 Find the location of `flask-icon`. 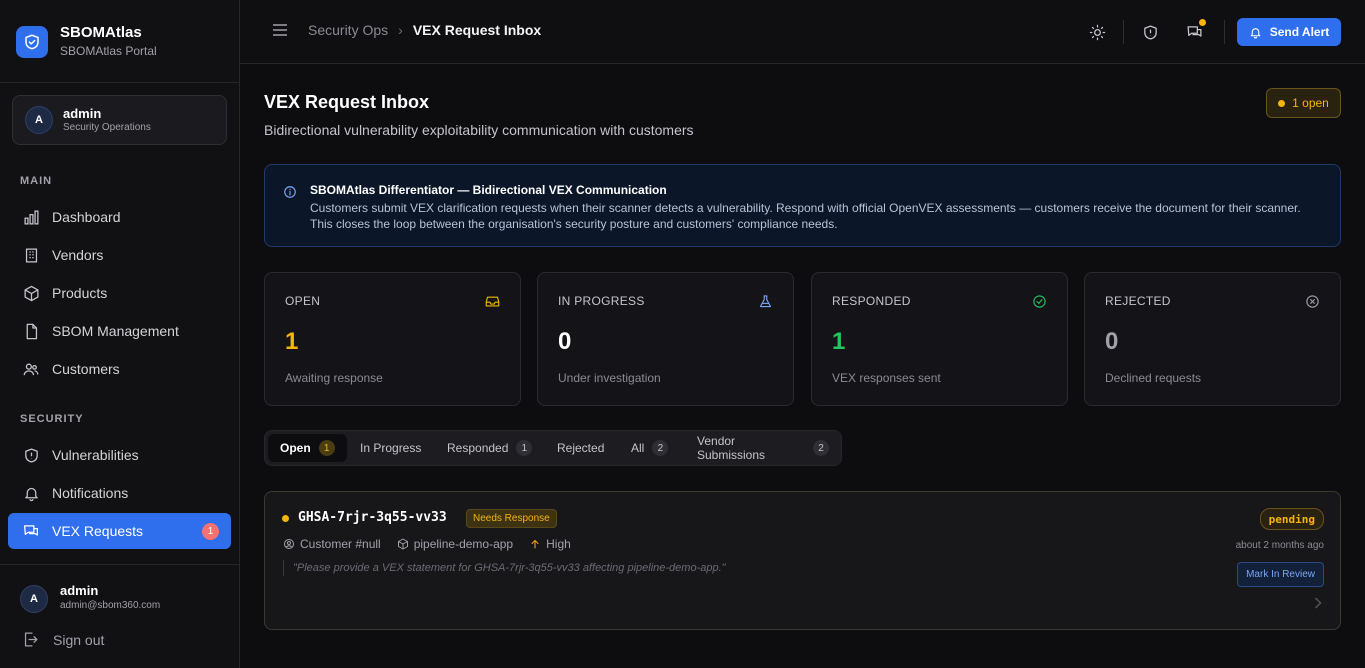

flask-icon is located at coordinates (765, 304).